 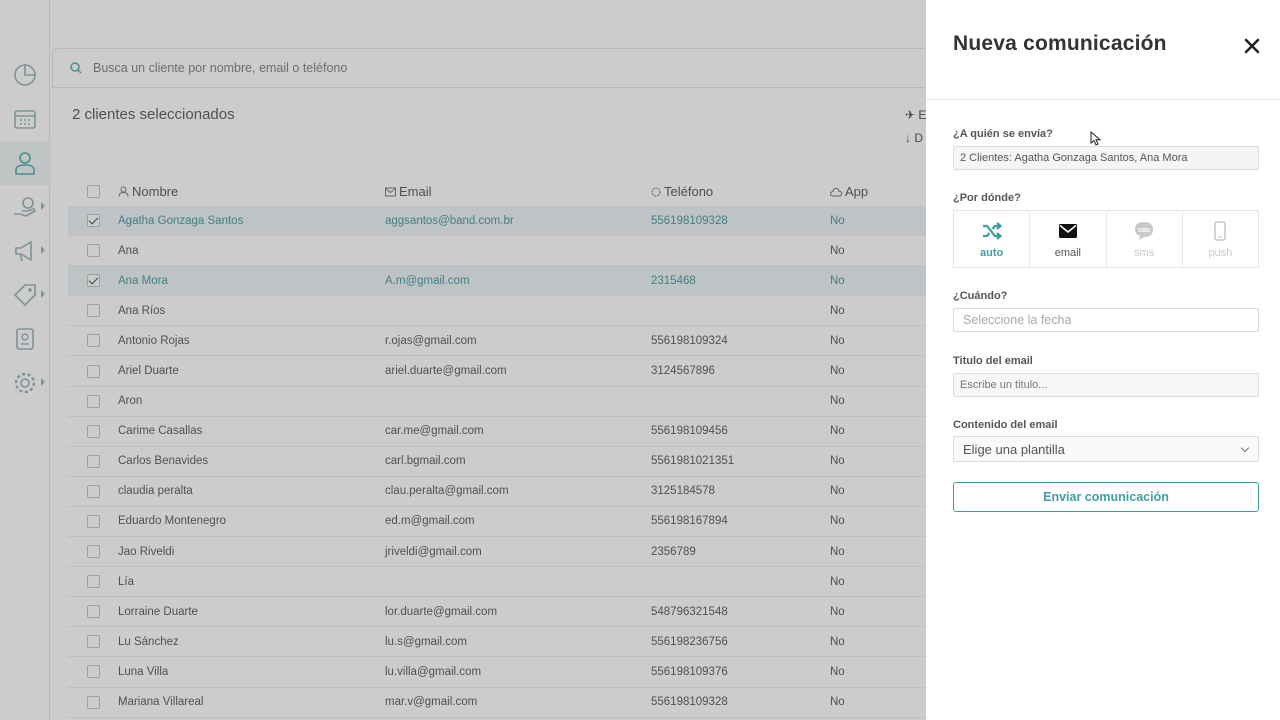 What do you see at coordinates (251, 251) in the screenshot?
I see `client-name: Ana` at bounding box center [251, 251].